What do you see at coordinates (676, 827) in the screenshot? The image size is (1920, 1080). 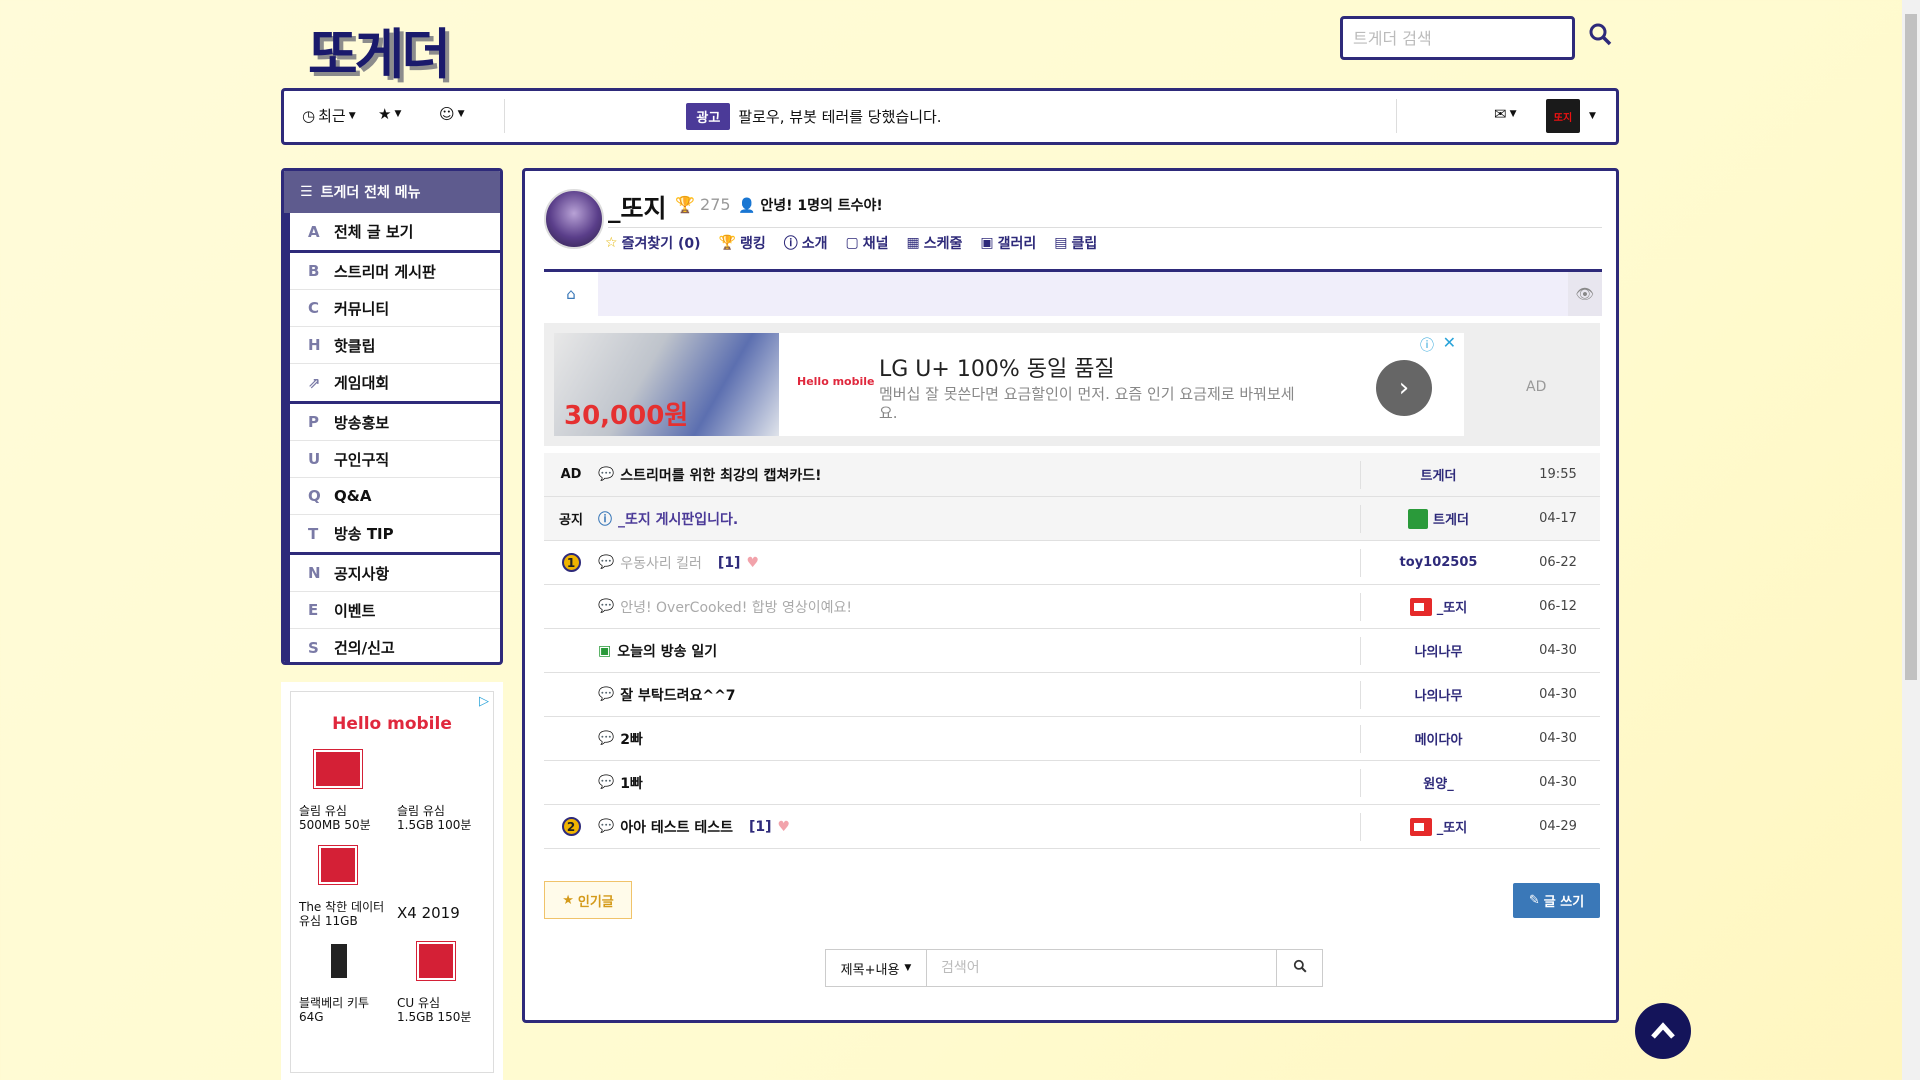 I see `row-title: 아아 테스트 테스트` at bounding box center [676, 827].